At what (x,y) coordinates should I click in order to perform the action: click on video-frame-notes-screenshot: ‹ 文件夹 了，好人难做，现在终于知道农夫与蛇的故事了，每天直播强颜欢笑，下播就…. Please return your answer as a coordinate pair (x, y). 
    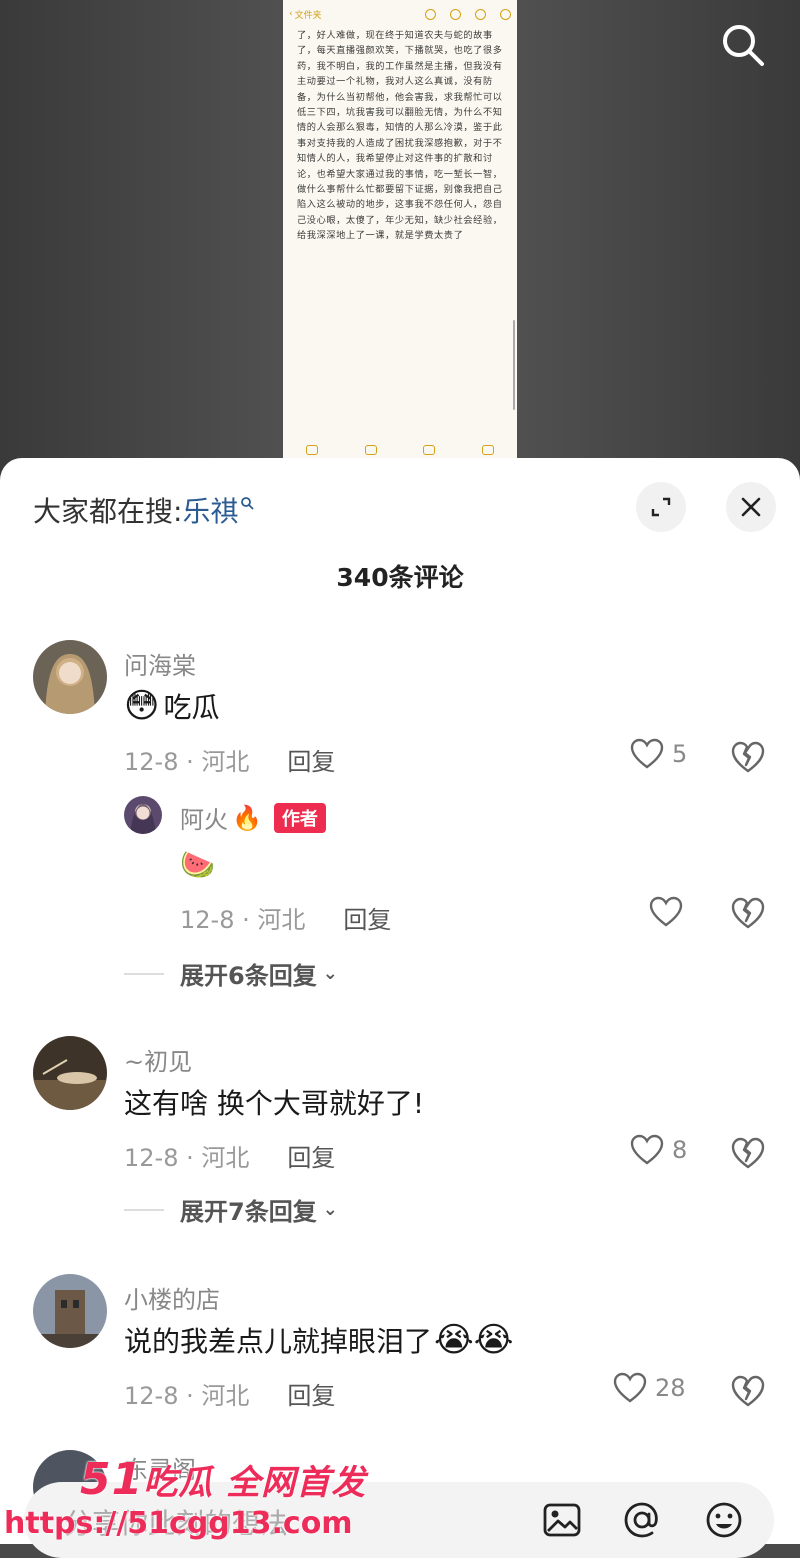
    Looking at the image, I should click on (400, 235).